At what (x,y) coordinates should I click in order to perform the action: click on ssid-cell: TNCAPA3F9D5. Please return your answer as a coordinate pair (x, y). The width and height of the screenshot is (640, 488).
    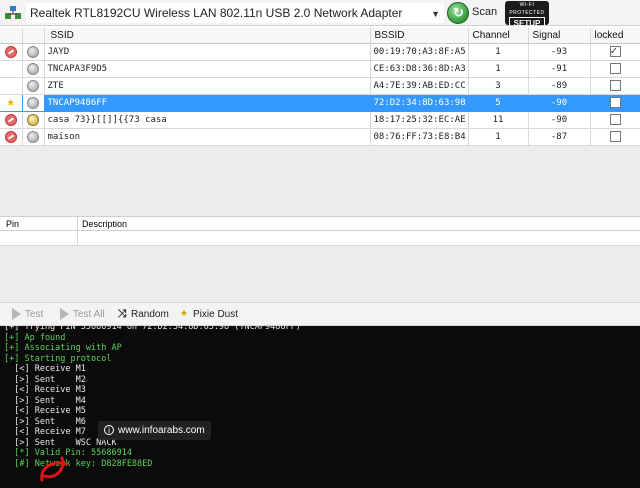
    Looking at the image, I should click on (207, 69).